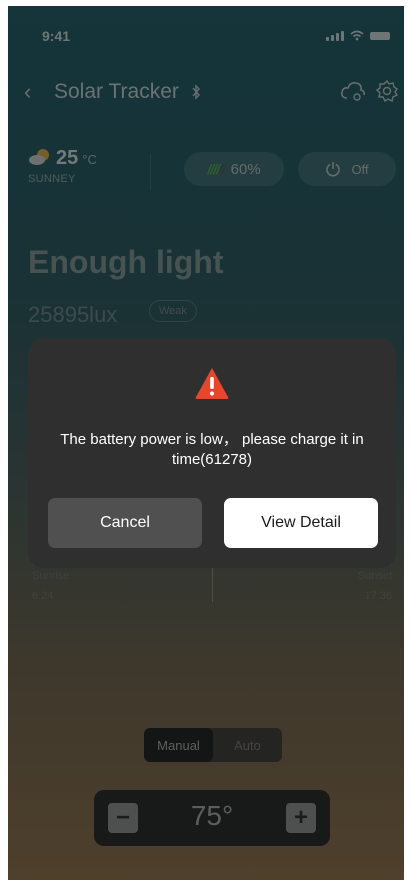 The image size is (410, 884). I want to click on view-detail-button: View Detail, so click(301, 523).